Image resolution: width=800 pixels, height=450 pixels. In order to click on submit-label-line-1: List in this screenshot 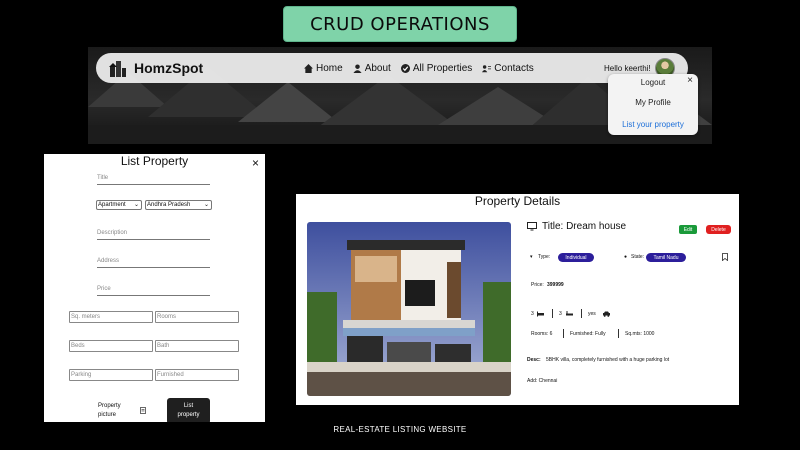, I will do `click(188, 406)`.